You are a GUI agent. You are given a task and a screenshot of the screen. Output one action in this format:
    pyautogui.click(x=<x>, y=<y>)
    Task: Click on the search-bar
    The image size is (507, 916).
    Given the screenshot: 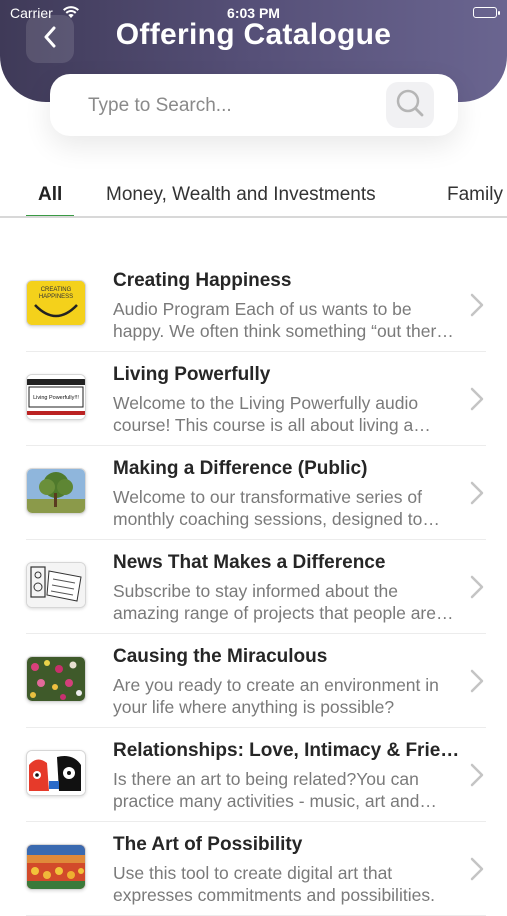 What is the action you would take?
    pyautogui.click(x=254, y=105)
    